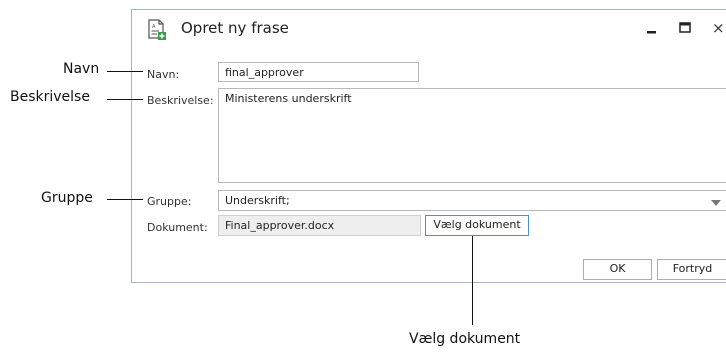 The height and width of the screenshot is (352, 726). I want to click on callout-navn: Navn, so click(81, 69).